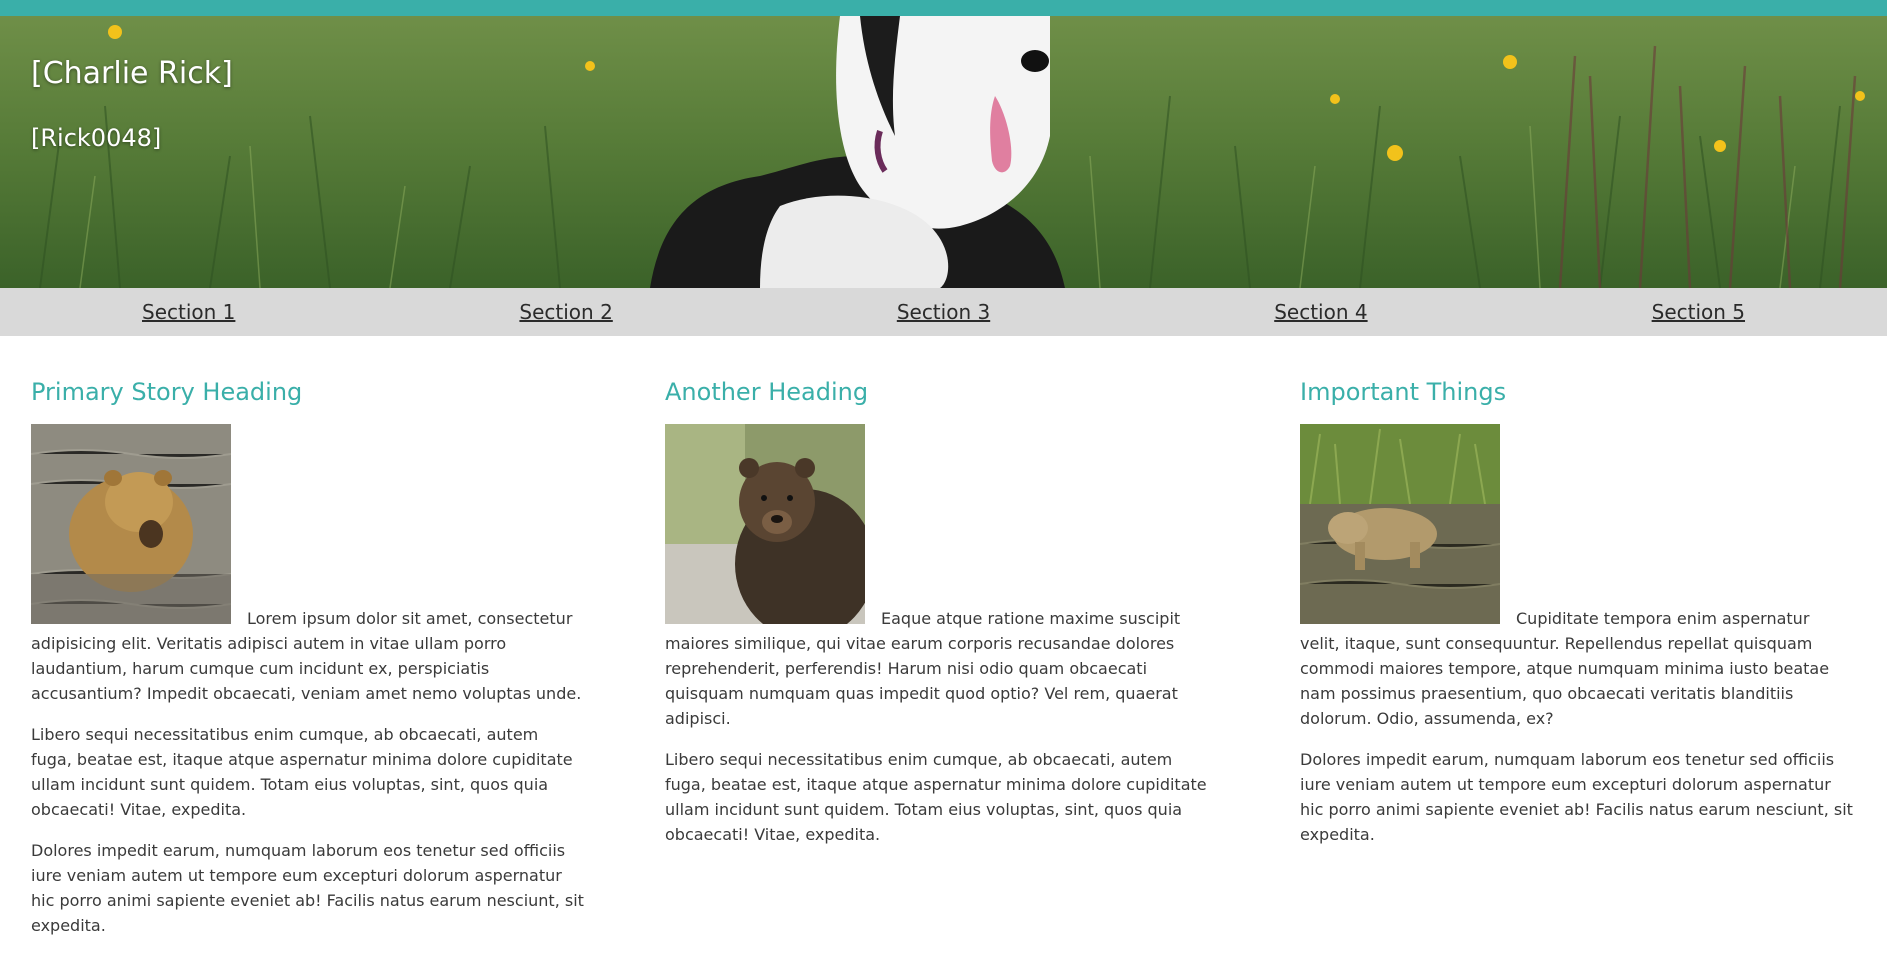 The height and width of the screenshot is (954, 1887). I want to click on brown-bear-sitting-photo, so click(765, 524).